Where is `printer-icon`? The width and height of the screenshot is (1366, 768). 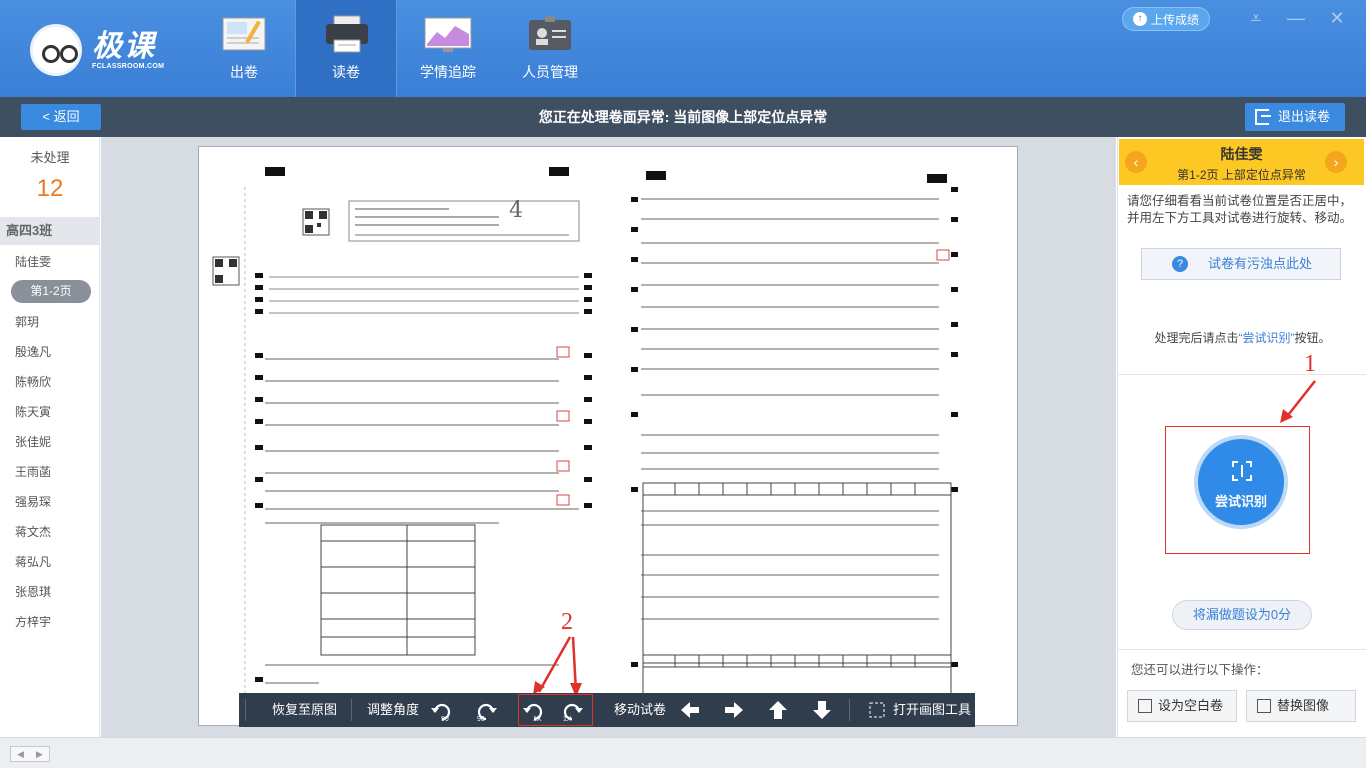
printer-icon is located at coordinates (347, 34).